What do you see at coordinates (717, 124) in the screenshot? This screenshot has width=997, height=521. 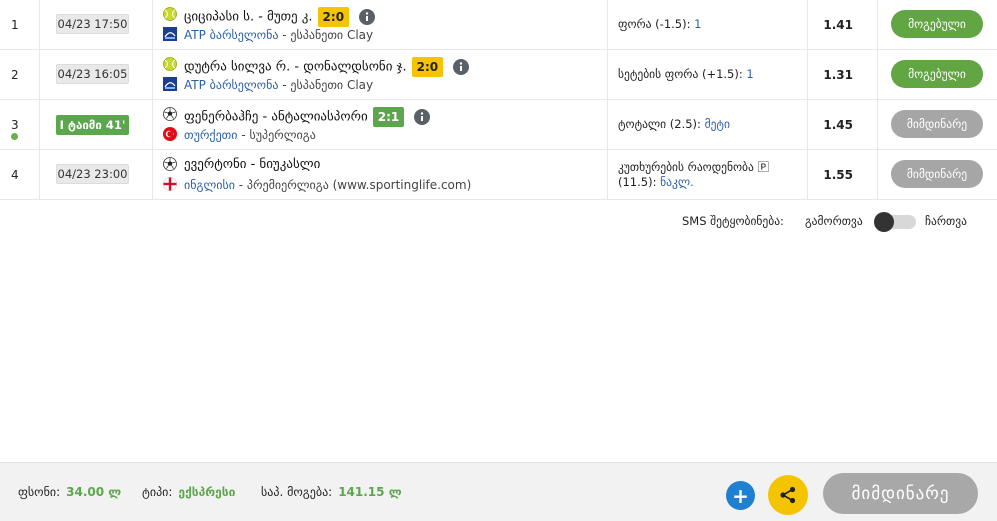 I see `bet-pick: მეტი` at bounding box center [717, 124].